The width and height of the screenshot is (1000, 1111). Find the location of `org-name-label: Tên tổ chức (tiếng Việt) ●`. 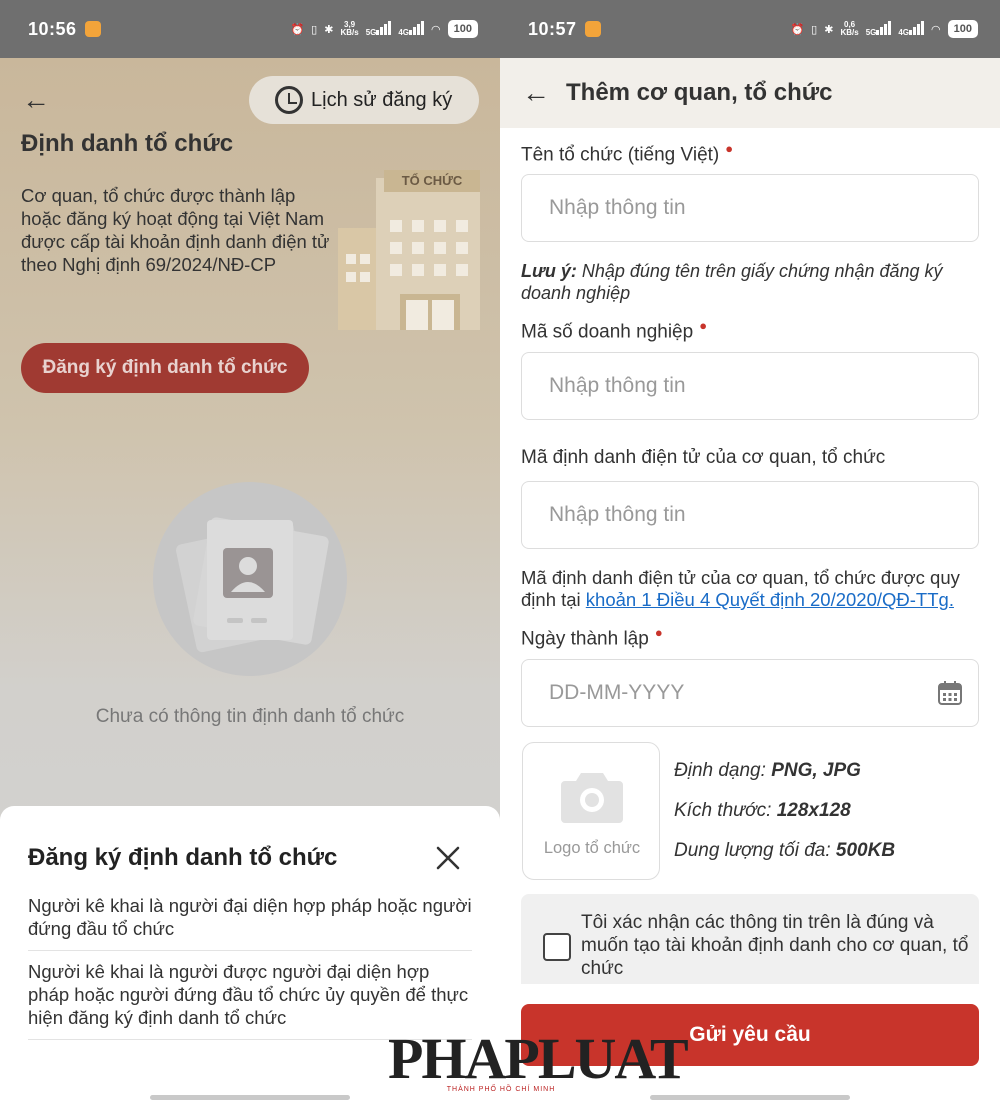

org-name-label: Tên tổ chức (tiếng Việt) ● is located at coordinates (627, 153).